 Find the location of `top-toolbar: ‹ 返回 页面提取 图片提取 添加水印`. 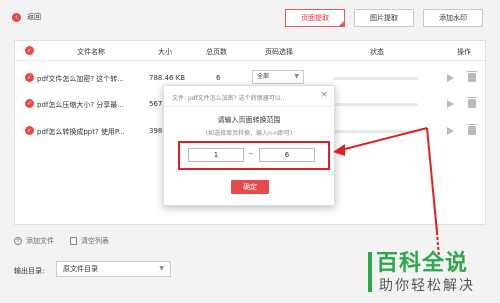

top-toolbar: ‹ 返回 页面提取 图片提取 添加水印 is located at coordinates (250, 18).